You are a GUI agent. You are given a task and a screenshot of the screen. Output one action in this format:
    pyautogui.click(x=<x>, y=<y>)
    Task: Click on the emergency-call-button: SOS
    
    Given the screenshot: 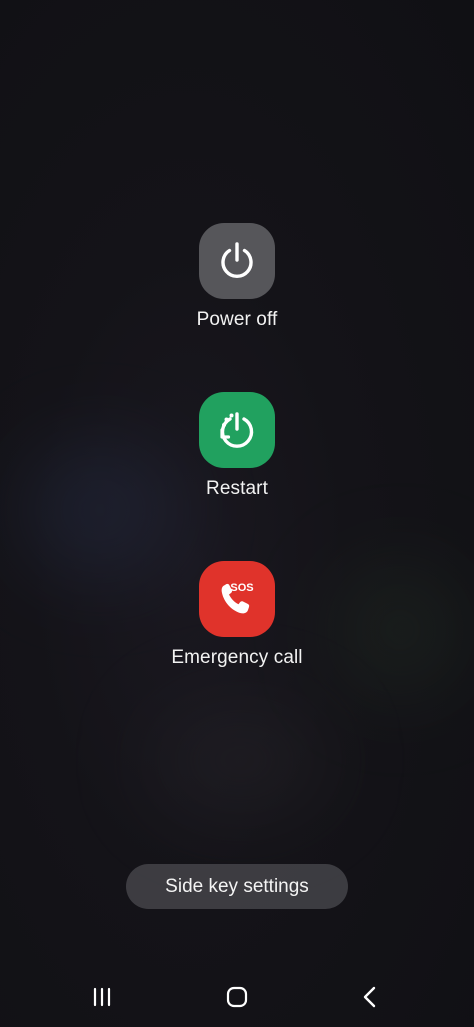 What is the action you would take?
    pyautogui.click(x=237, y=599)
    